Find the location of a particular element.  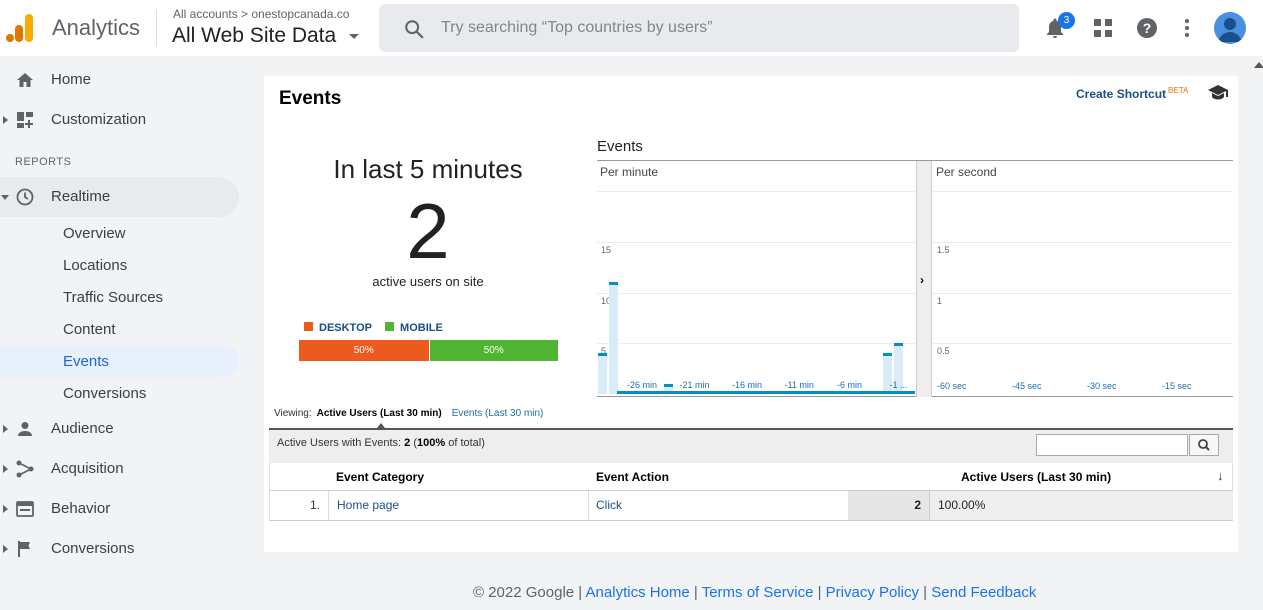

create-shortcut-label: Create Shortcut is located at coordinates (1121, 94).